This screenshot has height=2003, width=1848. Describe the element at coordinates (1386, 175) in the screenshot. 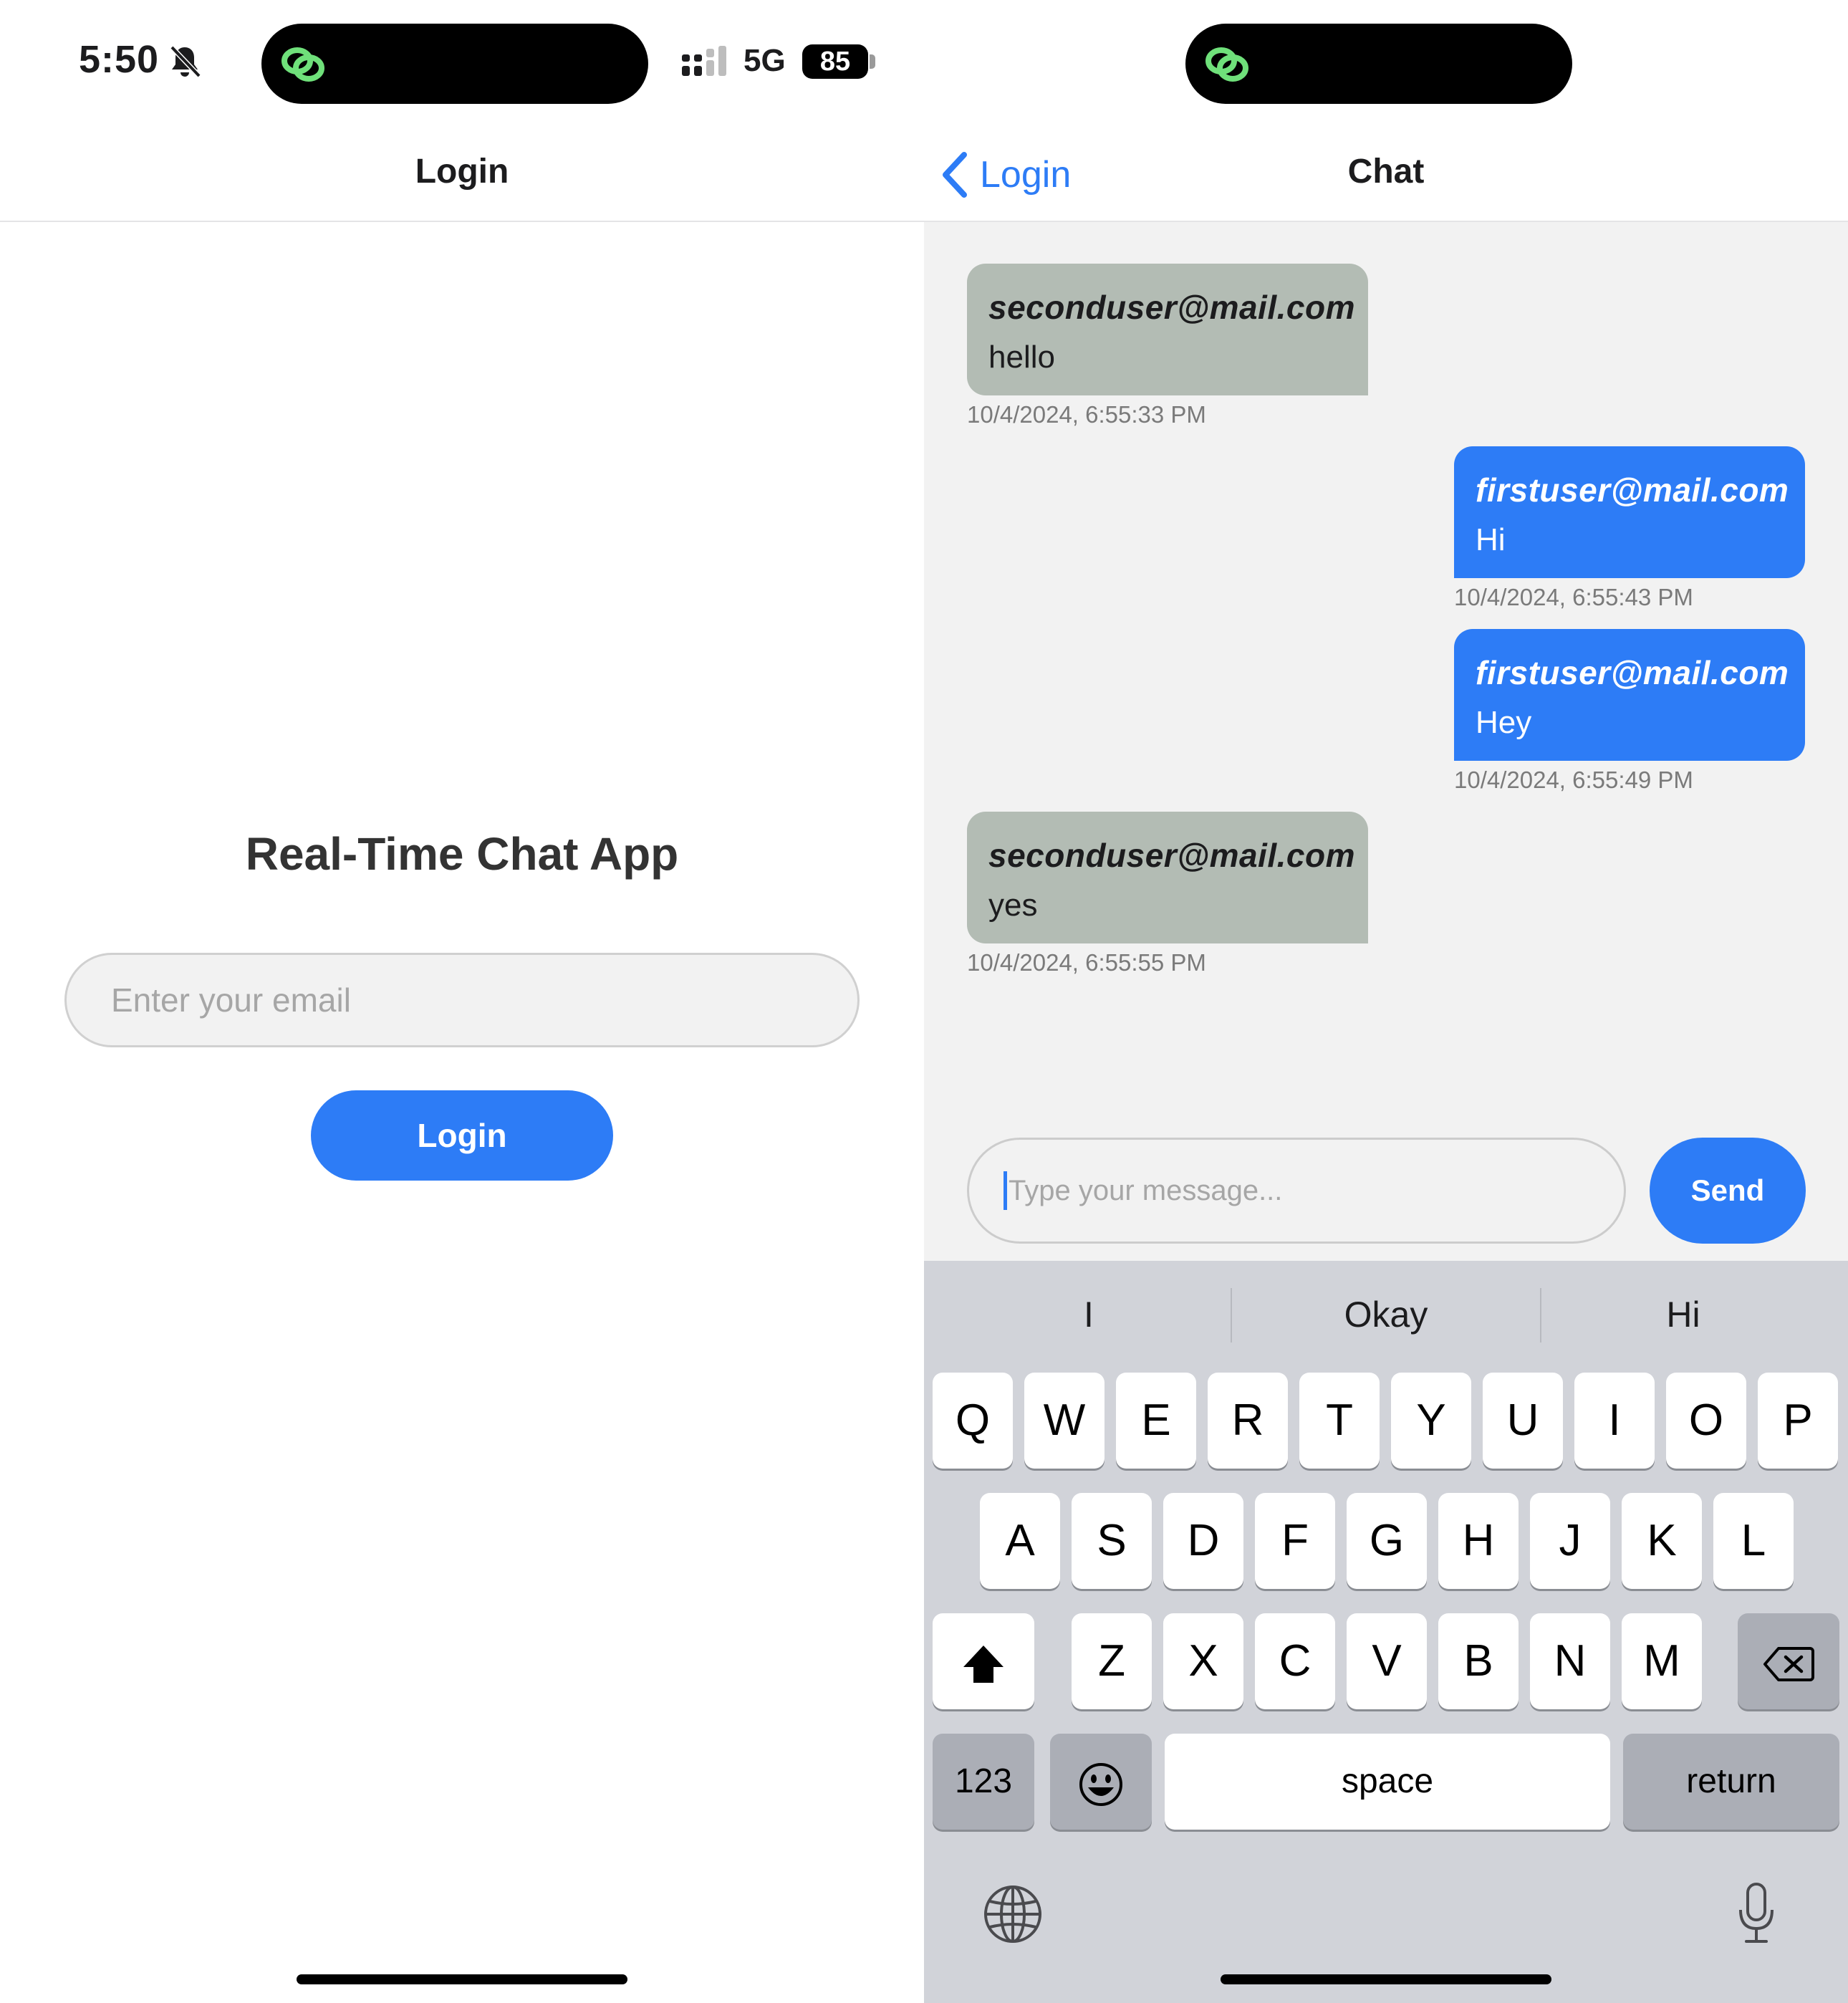

I see `navigation-bar: Chat Login` at that location.